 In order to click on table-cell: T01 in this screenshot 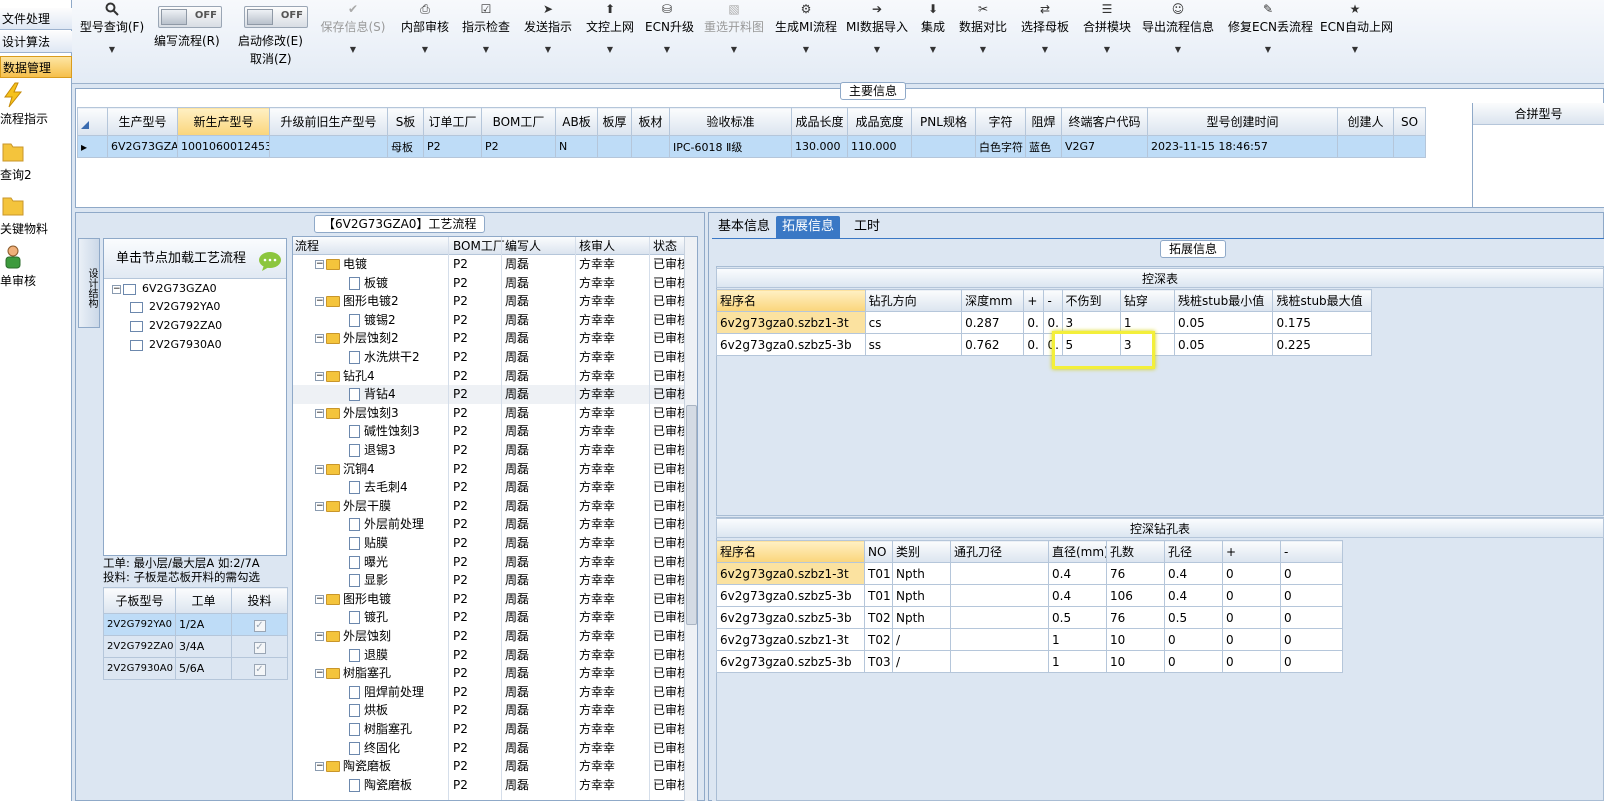, I will do `click(878, 573)`.